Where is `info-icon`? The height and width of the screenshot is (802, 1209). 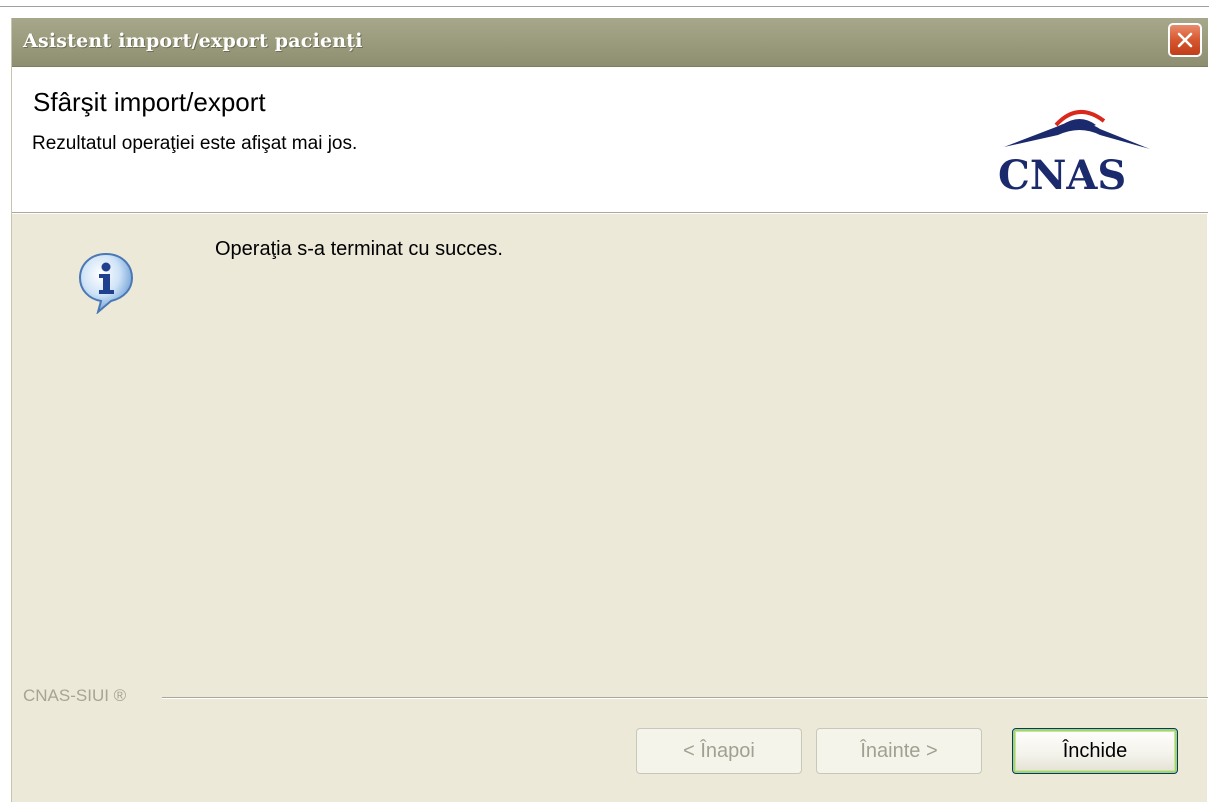 info-icon is located at coordinates (106, 283).